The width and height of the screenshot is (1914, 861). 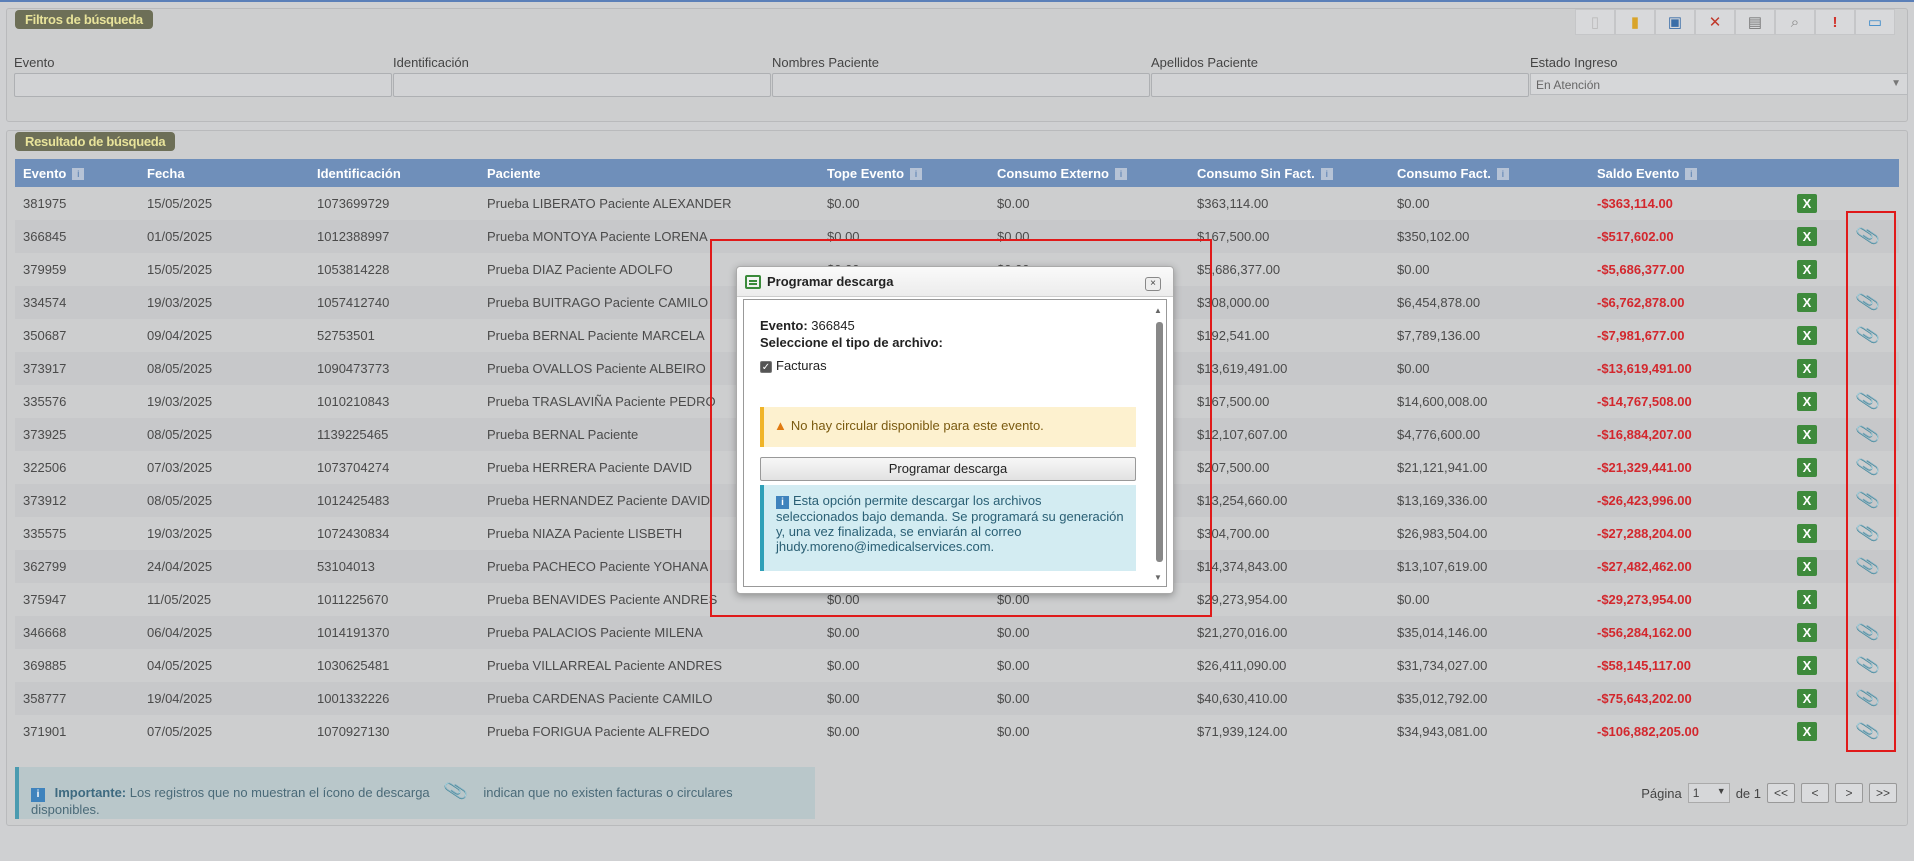 I want to click on identificacion-filter: Identificación, so click(x=582, y=76).